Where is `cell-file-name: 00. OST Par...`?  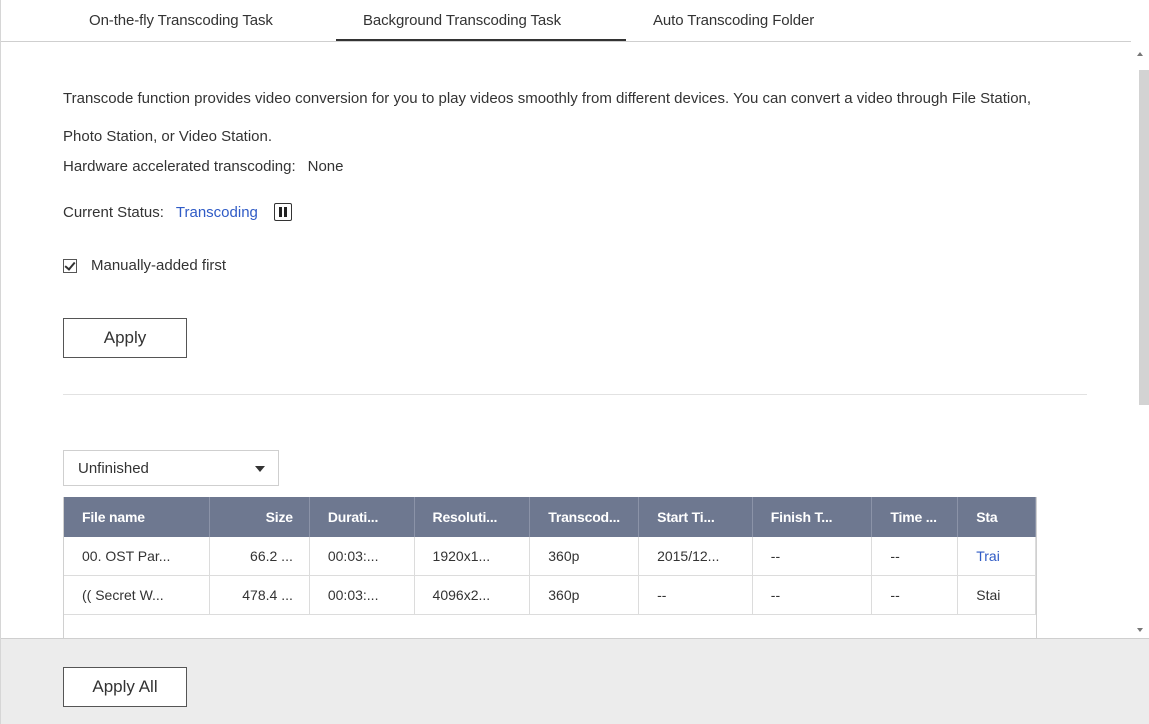 cell-file-name: 00. OST Par... is located at coordinates (137, 556).